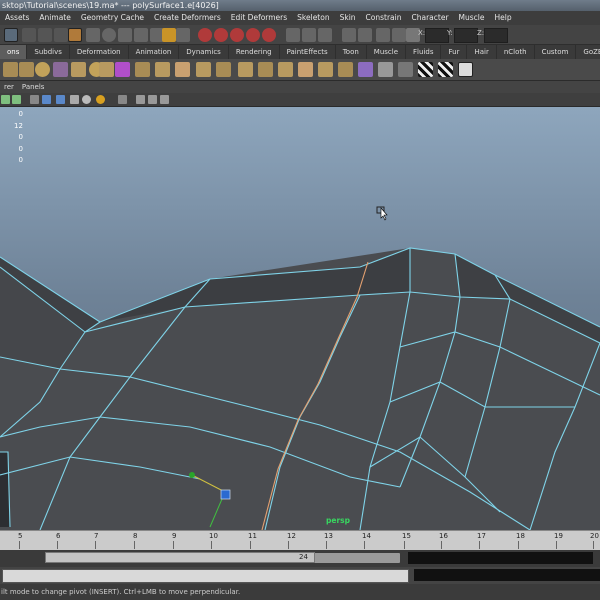  Describe the element at coordinates (182, 69) in the screenshot. I see `split-icon` at that location.